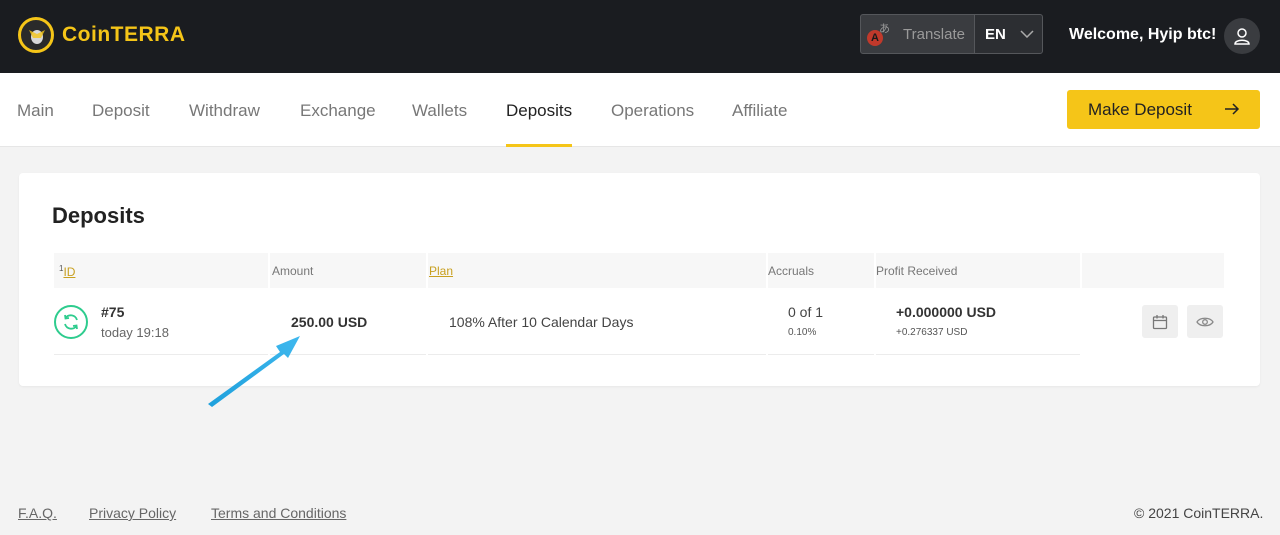  Describe the element at coordinates (821, 321) in the screenshot. I see `cell-accruals: 0 of 1 0.10%` at that location.